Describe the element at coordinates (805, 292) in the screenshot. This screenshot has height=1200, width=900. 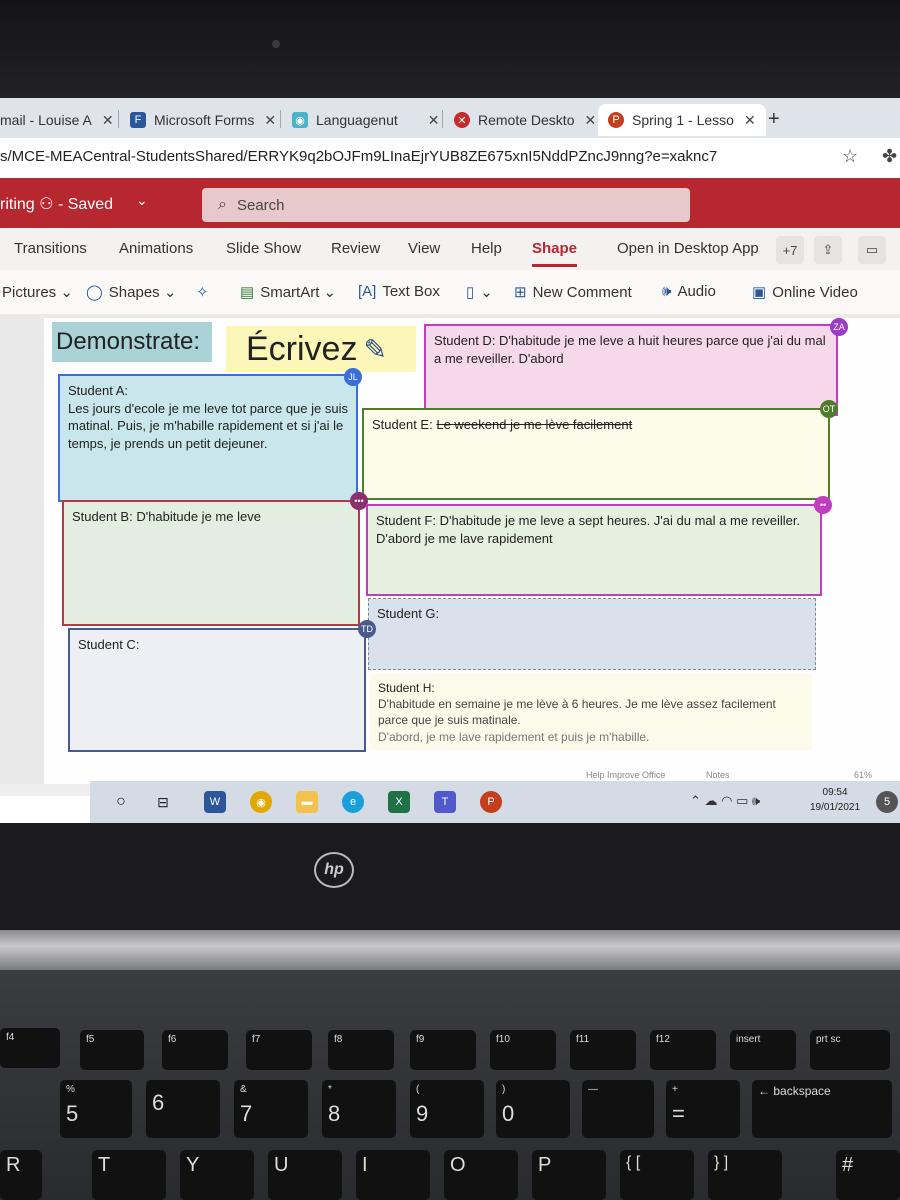
I see `online-video-button: ▣ Online Video` at that location.